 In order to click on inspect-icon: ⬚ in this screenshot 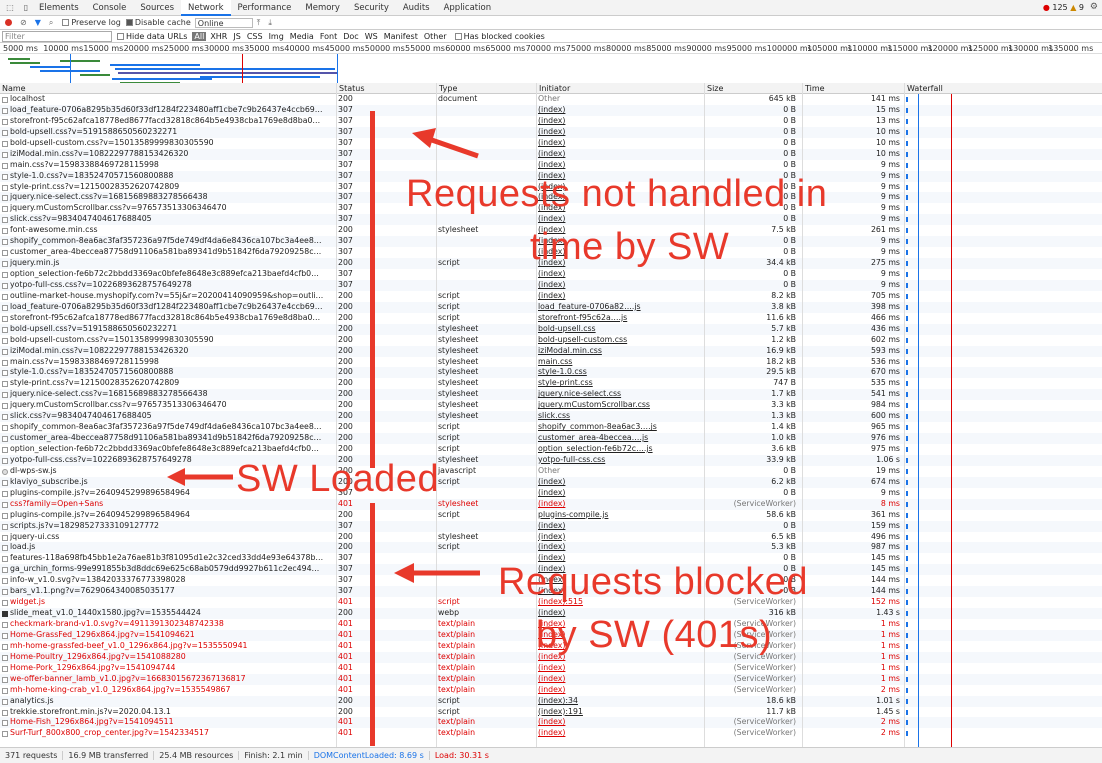, I will do `click(10, 8)`.